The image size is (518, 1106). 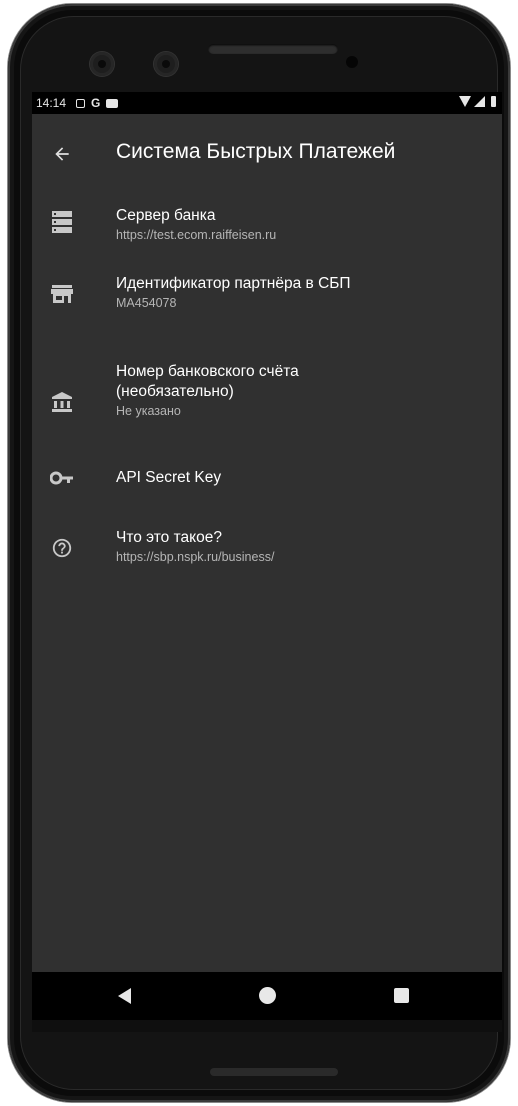 I want to click on help-circle-icon, so click(x=62, y=548).